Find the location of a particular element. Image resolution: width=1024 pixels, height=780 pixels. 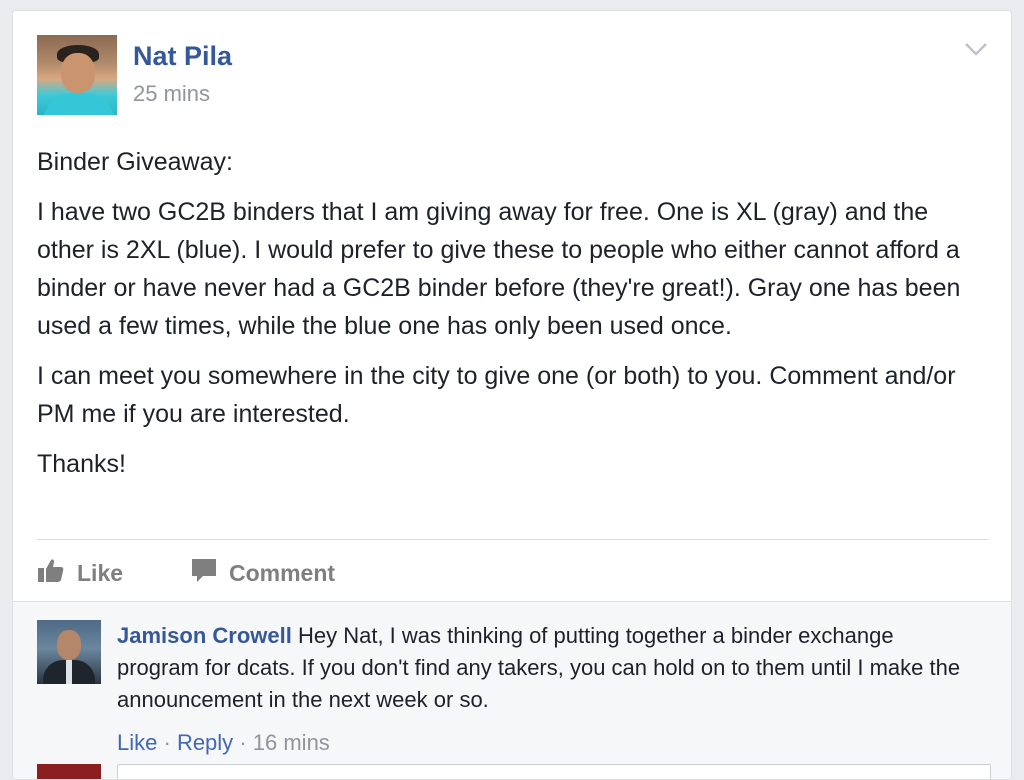

comment-reply-link: Reply is located at coordinates (205, 742).